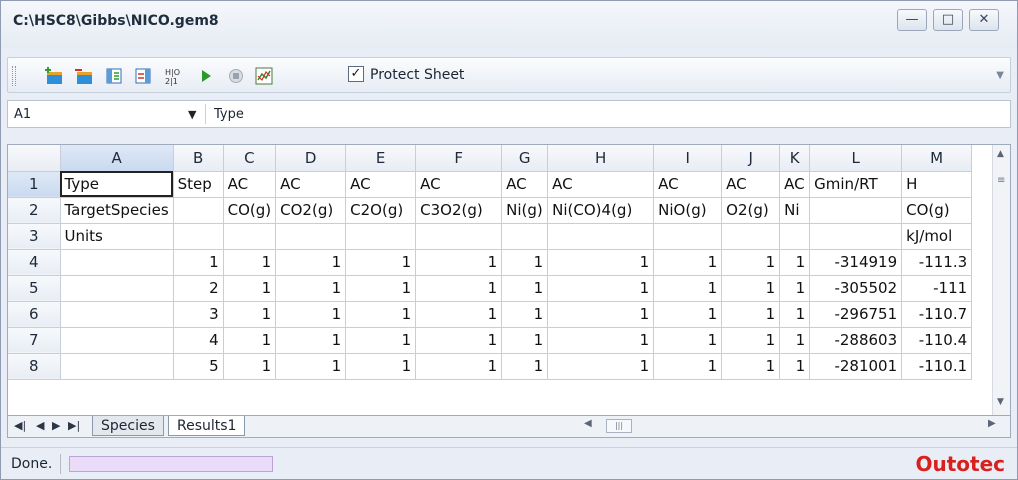 The height and width of the screenshot is (480, 1018). I want to click on grid-cell: -110.7, so click(937, 314).